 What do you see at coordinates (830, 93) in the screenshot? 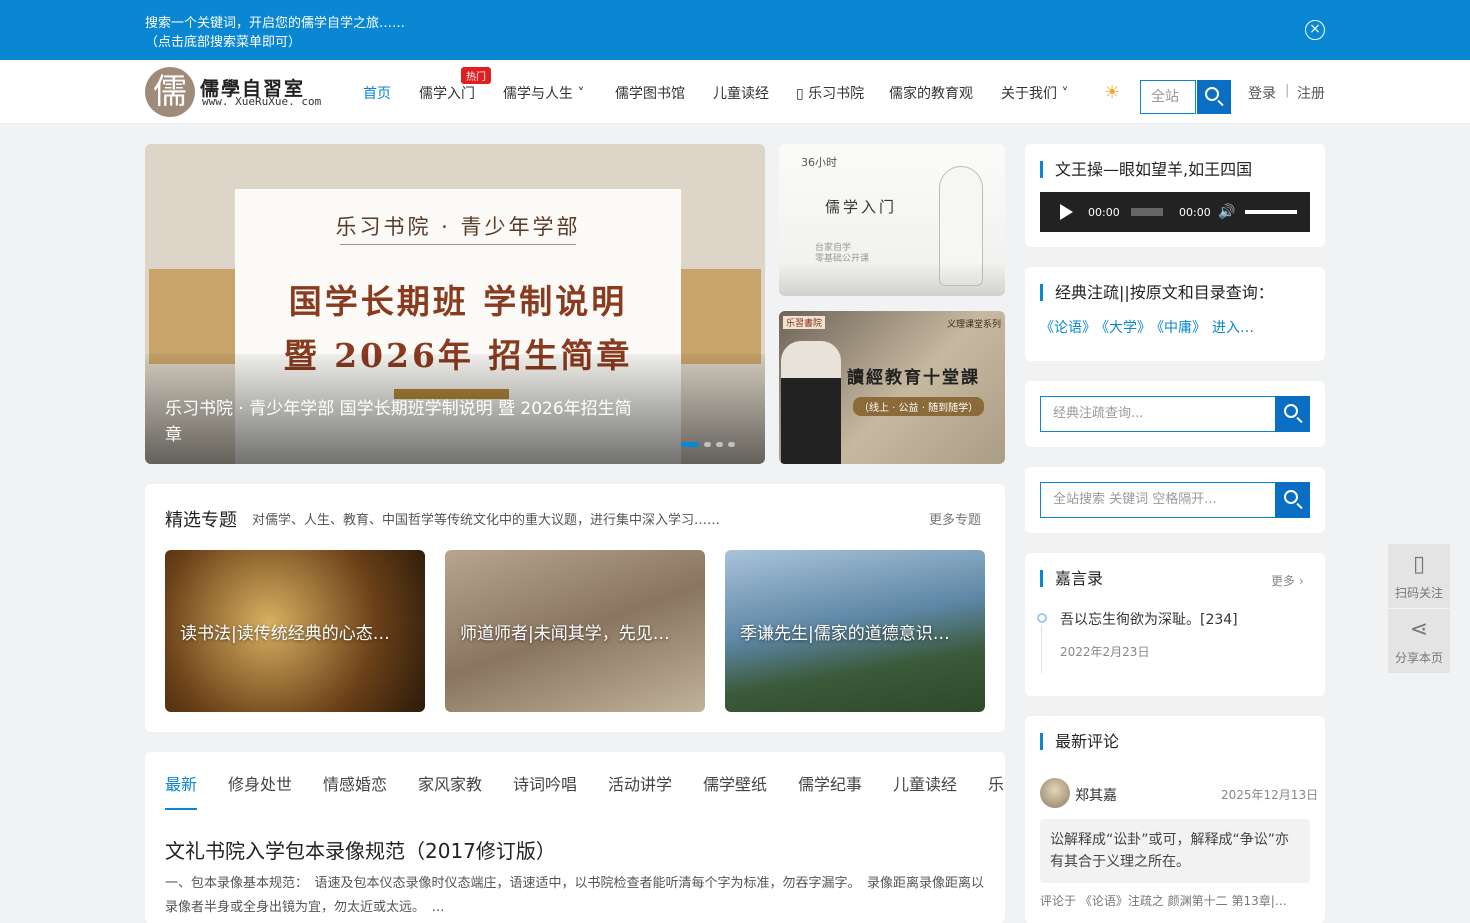
I see `nav-academy: ▯ 乐习书院` at bounding box center [830, 93].